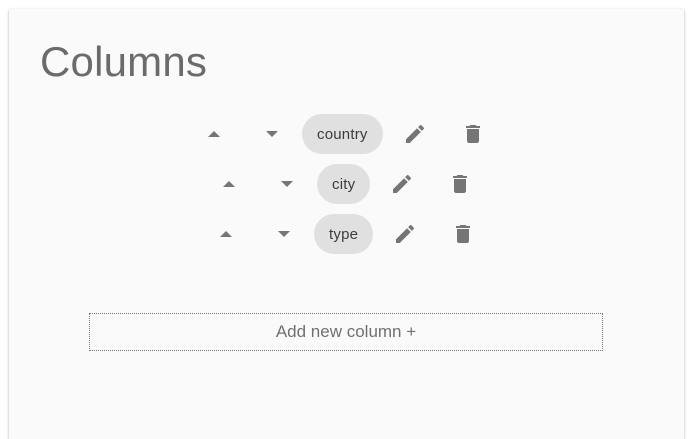  I want to click on column-row-country: country, so click(343, 134).